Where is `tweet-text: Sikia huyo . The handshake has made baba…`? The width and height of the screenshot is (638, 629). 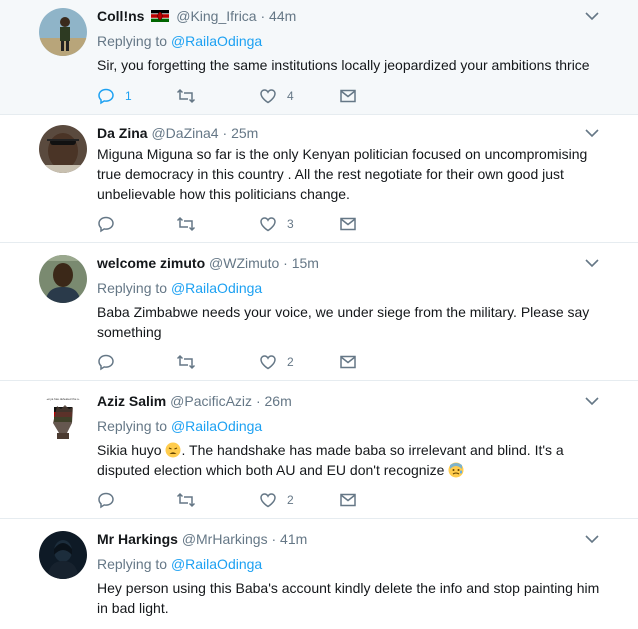
tweet-text: Sikia huyo . The handshake has made baba… is located at coordinates (352, 460).